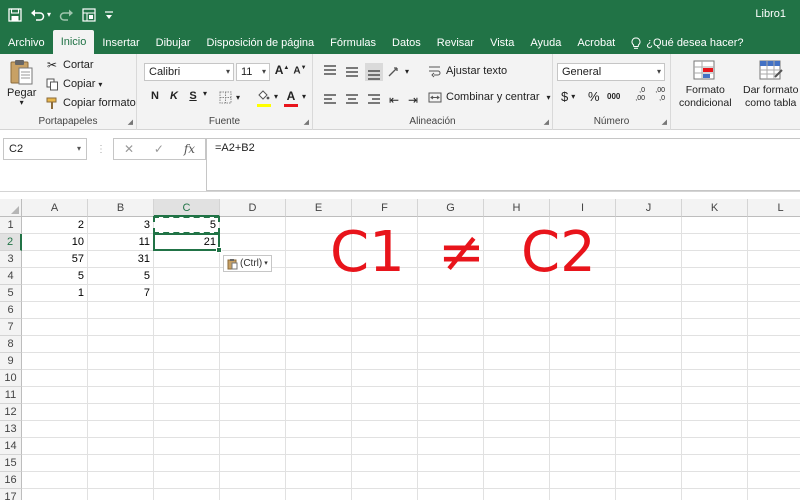 Image resolution: width=800 pixels, height=500 pixels. I want to click on cell-i8, so click(583, 344).